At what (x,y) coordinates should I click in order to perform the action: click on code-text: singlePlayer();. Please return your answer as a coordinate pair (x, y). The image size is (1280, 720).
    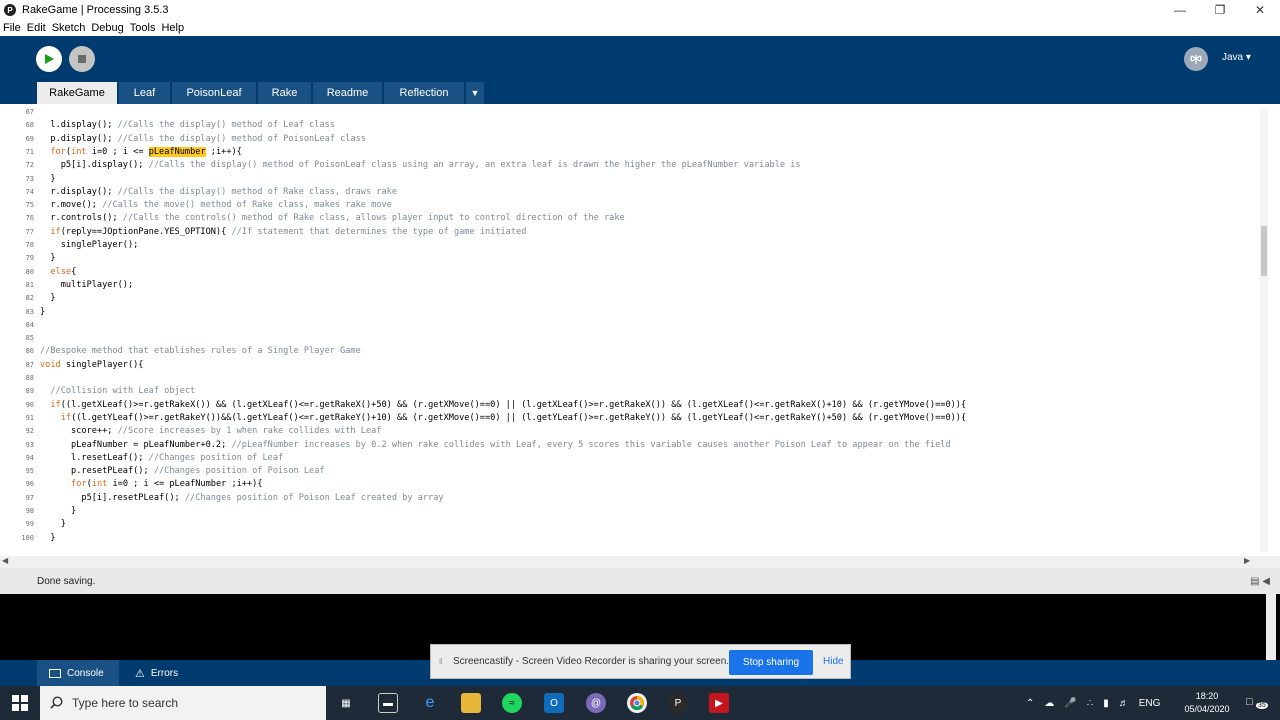
    Looking at the image, I should click on (89, 245).